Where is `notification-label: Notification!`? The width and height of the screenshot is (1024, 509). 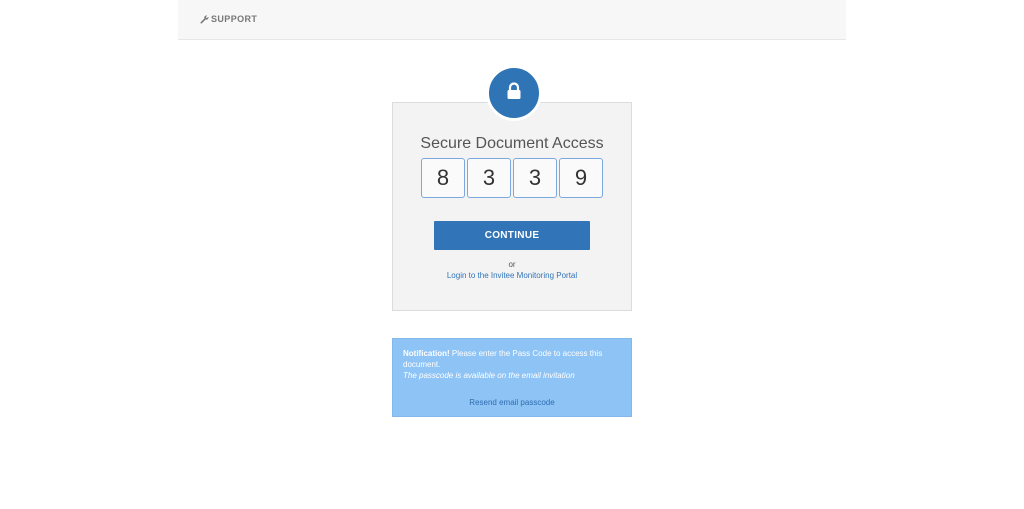
notification-label: Notification! is located at coordinates (426, 353).